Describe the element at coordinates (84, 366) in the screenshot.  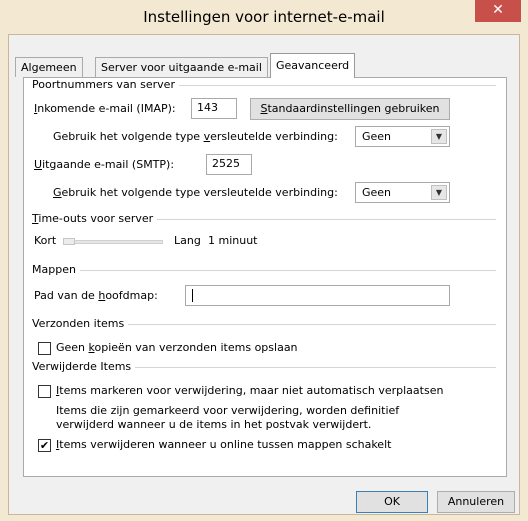
I see `section-deleted-title: Verwijderde Items` at that location.